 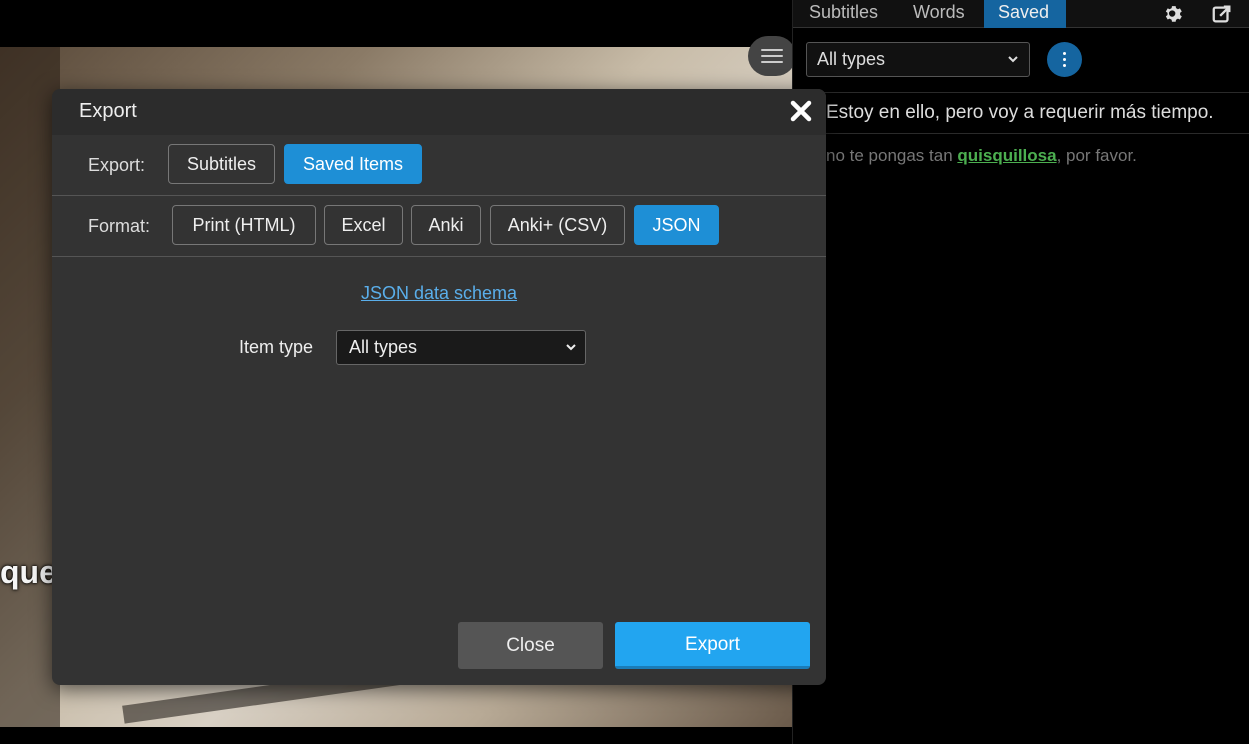 I want to click on format-print-html-button: Print (HTML), so click(x=244, y=225).